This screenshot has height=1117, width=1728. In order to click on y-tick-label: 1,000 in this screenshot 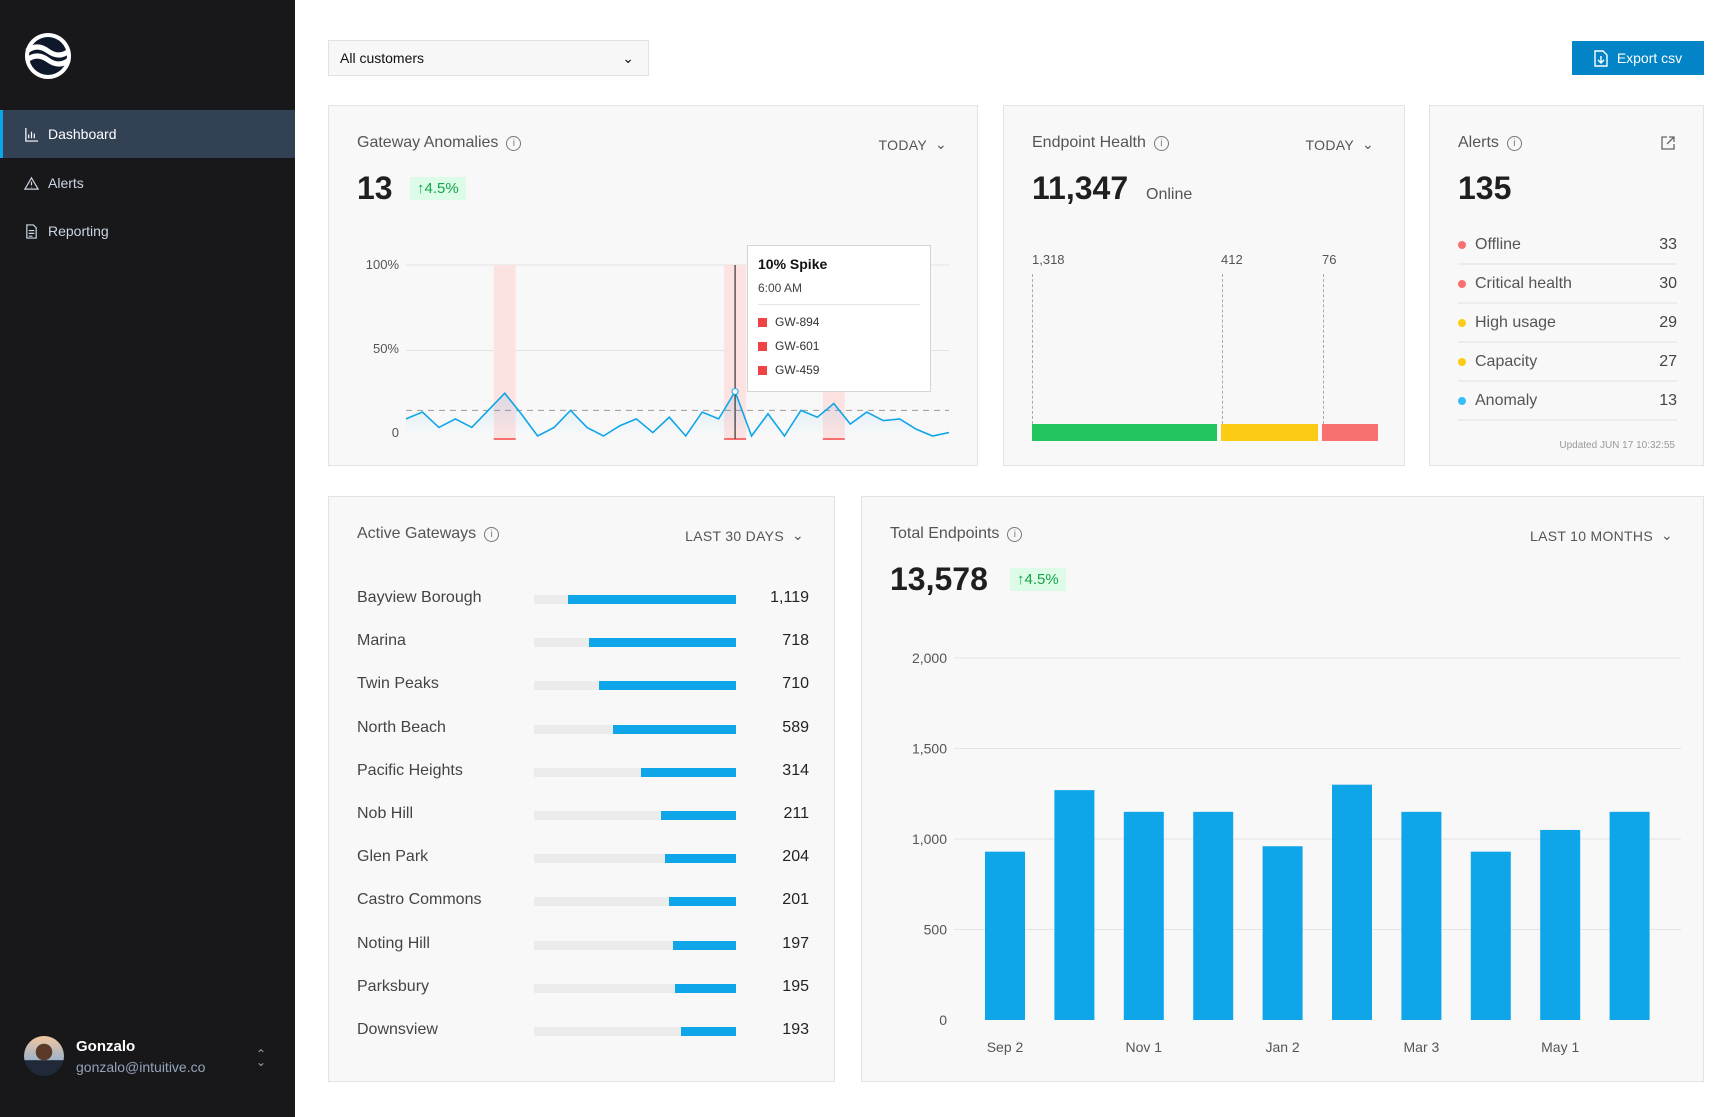, I will do `click(929, 839)`.